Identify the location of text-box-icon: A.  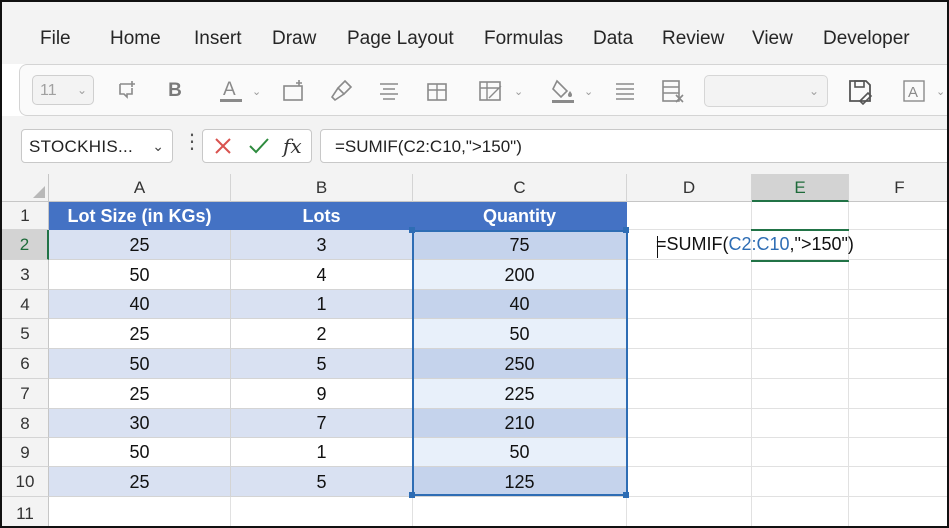
(915, 91).